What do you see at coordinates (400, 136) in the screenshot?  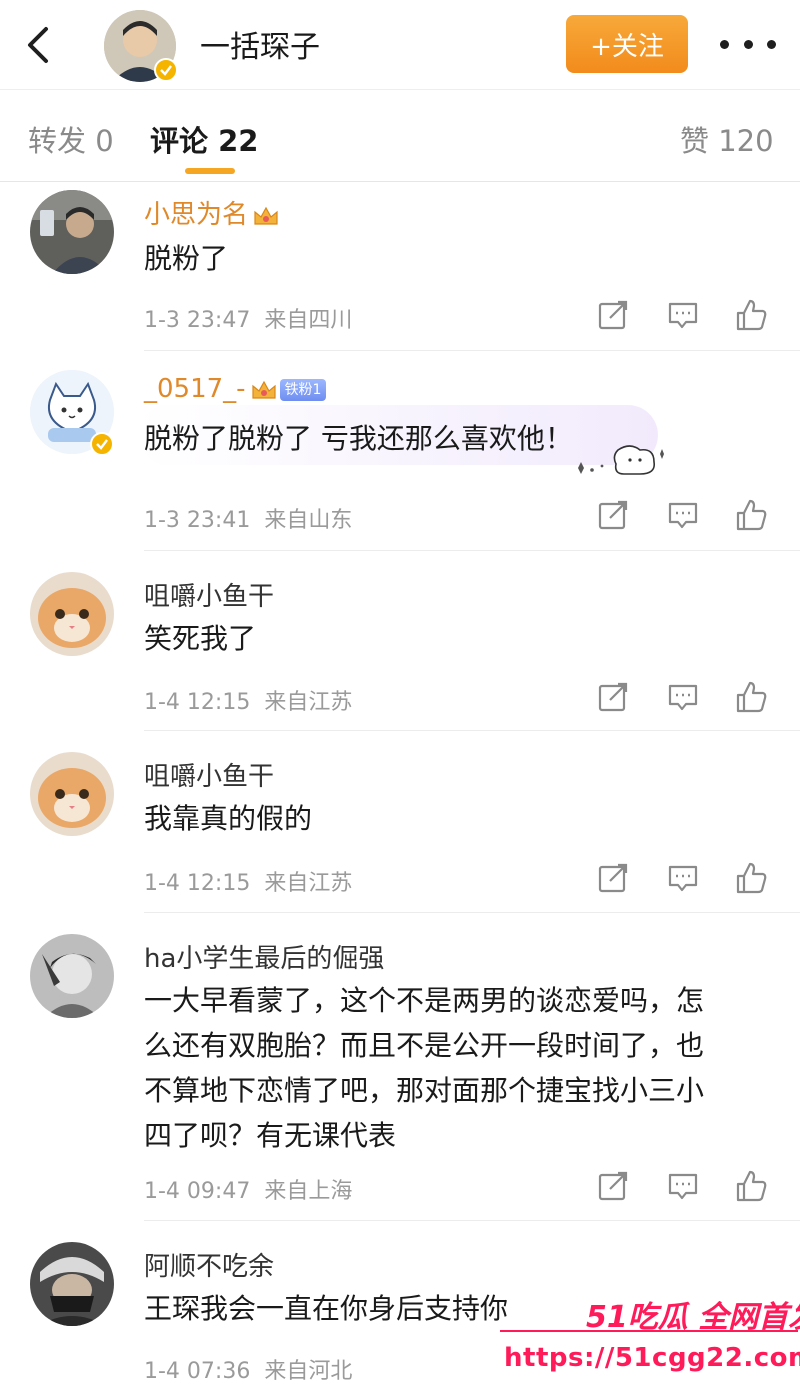 I see `tab-bar: 转发 0 评论 22 赞 120` at bounding box center [400, 136].